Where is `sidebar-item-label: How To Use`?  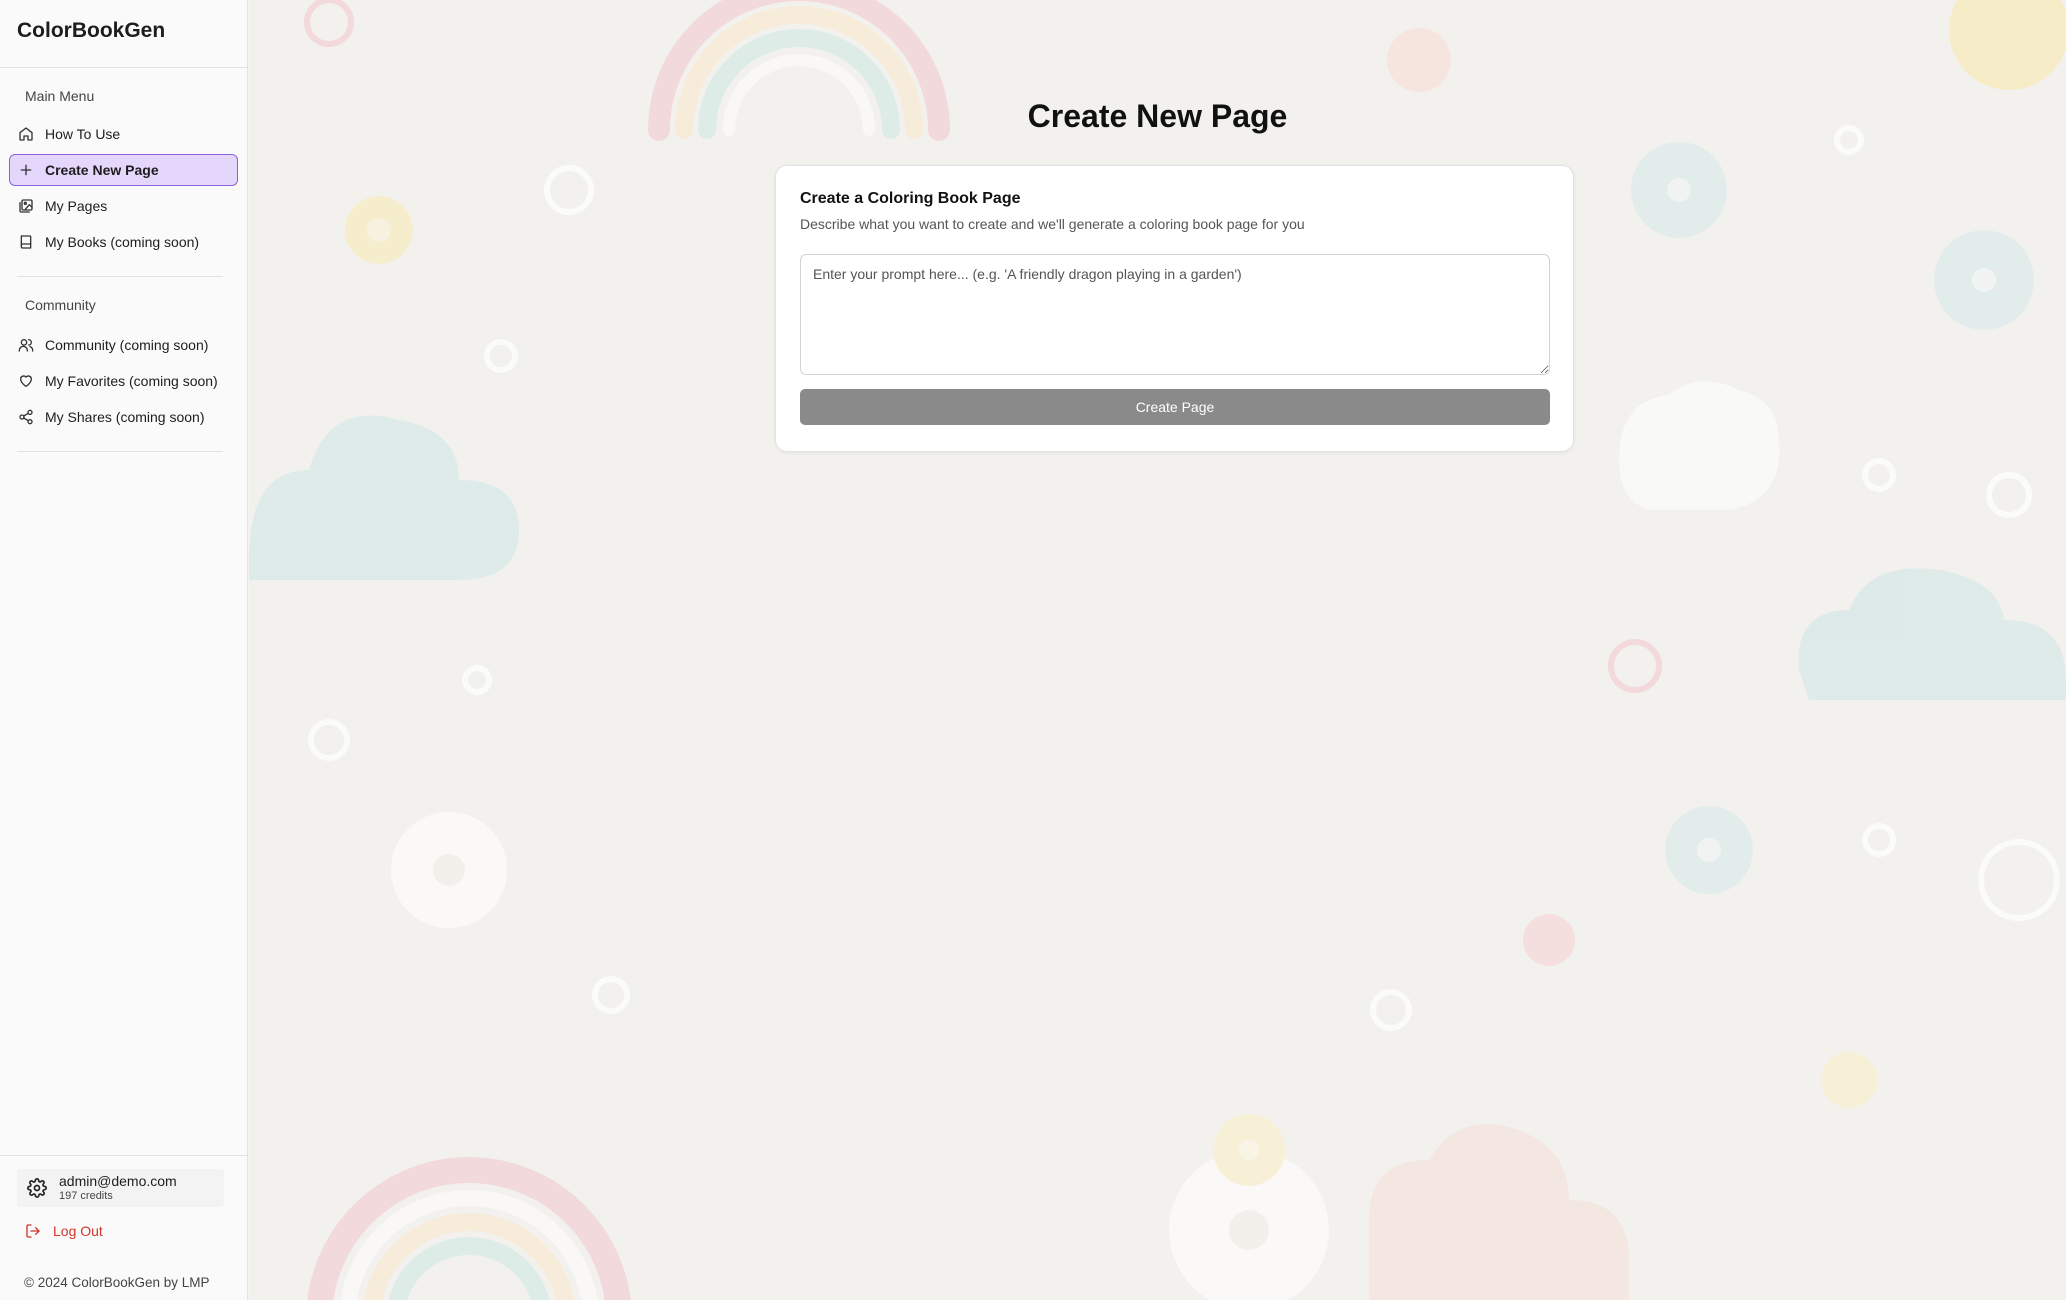
sidebar-item-label: How To Use is located at coordinates (83, 134).